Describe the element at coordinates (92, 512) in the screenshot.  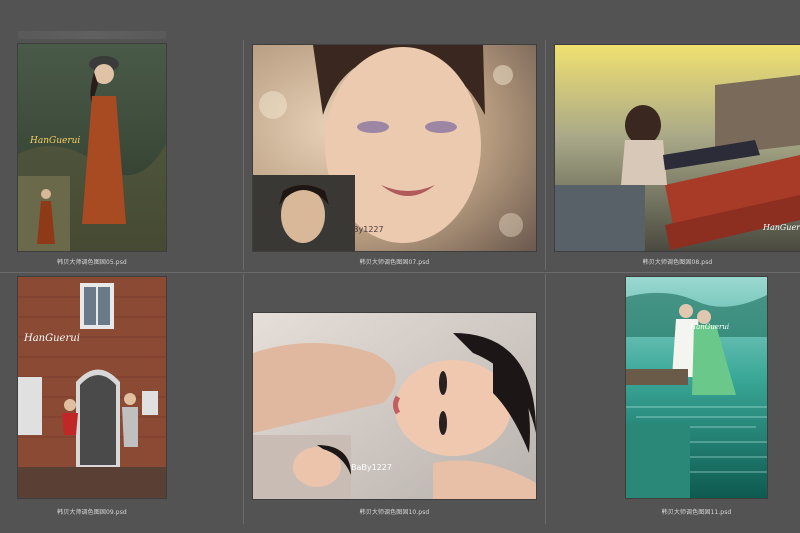
I see `file-name: 韩贝大师调色图固09.psd` at that location.